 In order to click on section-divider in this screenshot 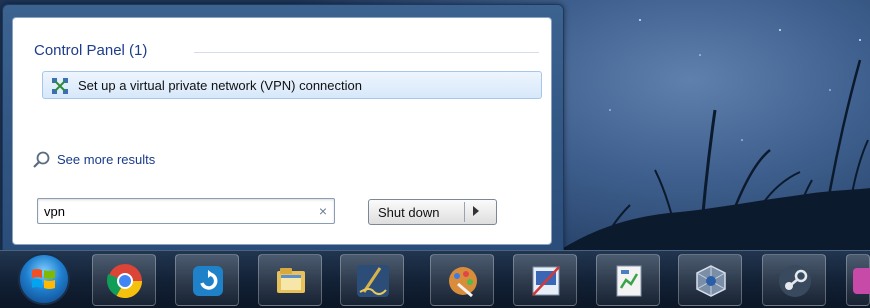, I will do `click(366, 52)`.